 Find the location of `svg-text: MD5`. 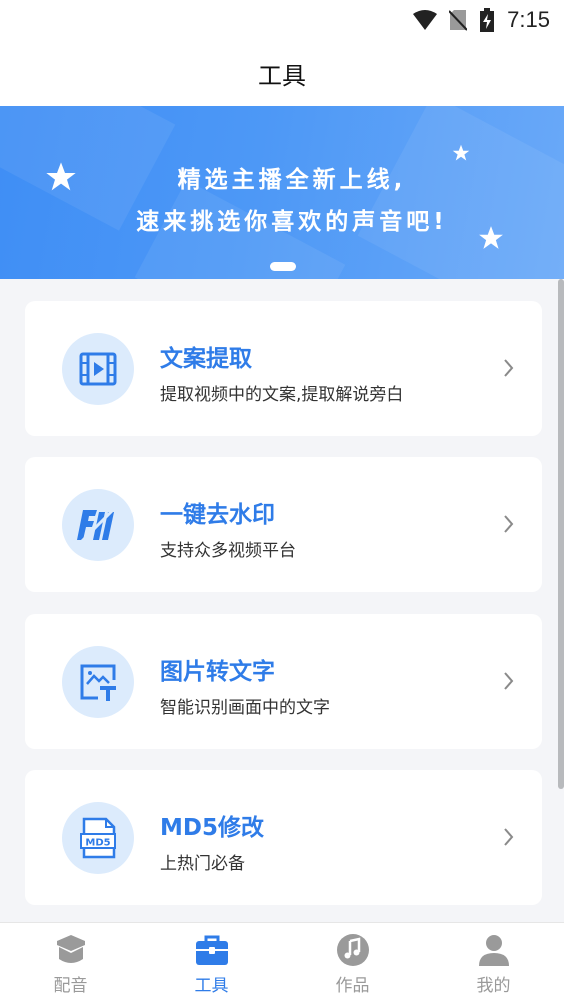

svg-text: MD5 is located at coordinates (97, 843).